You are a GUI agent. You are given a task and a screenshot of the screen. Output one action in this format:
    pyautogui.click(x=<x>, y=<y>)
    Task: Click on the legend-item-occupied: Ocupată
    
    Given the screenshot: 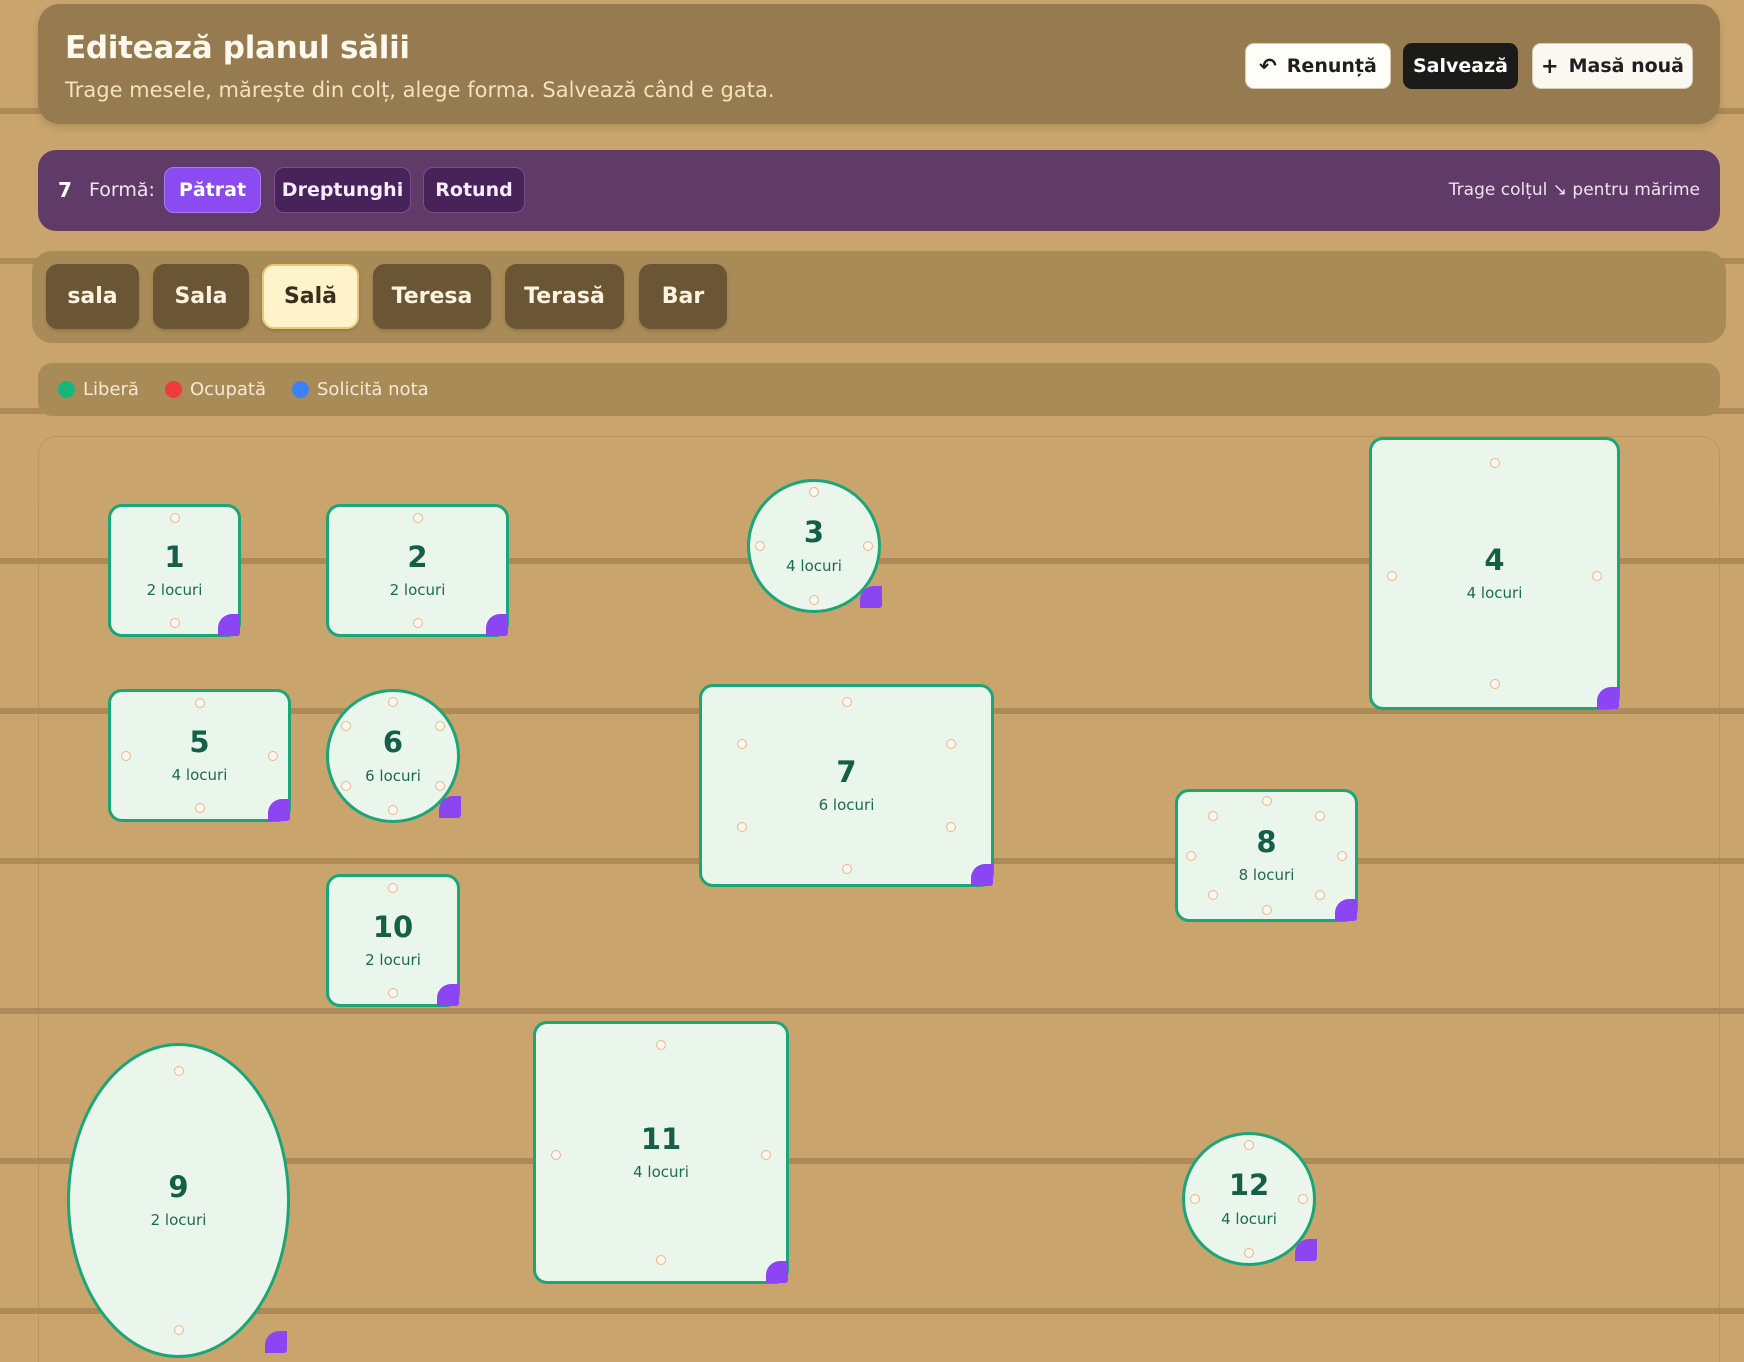 What is the action you would take?
    pyautogui.click(x=215, y=389)
    